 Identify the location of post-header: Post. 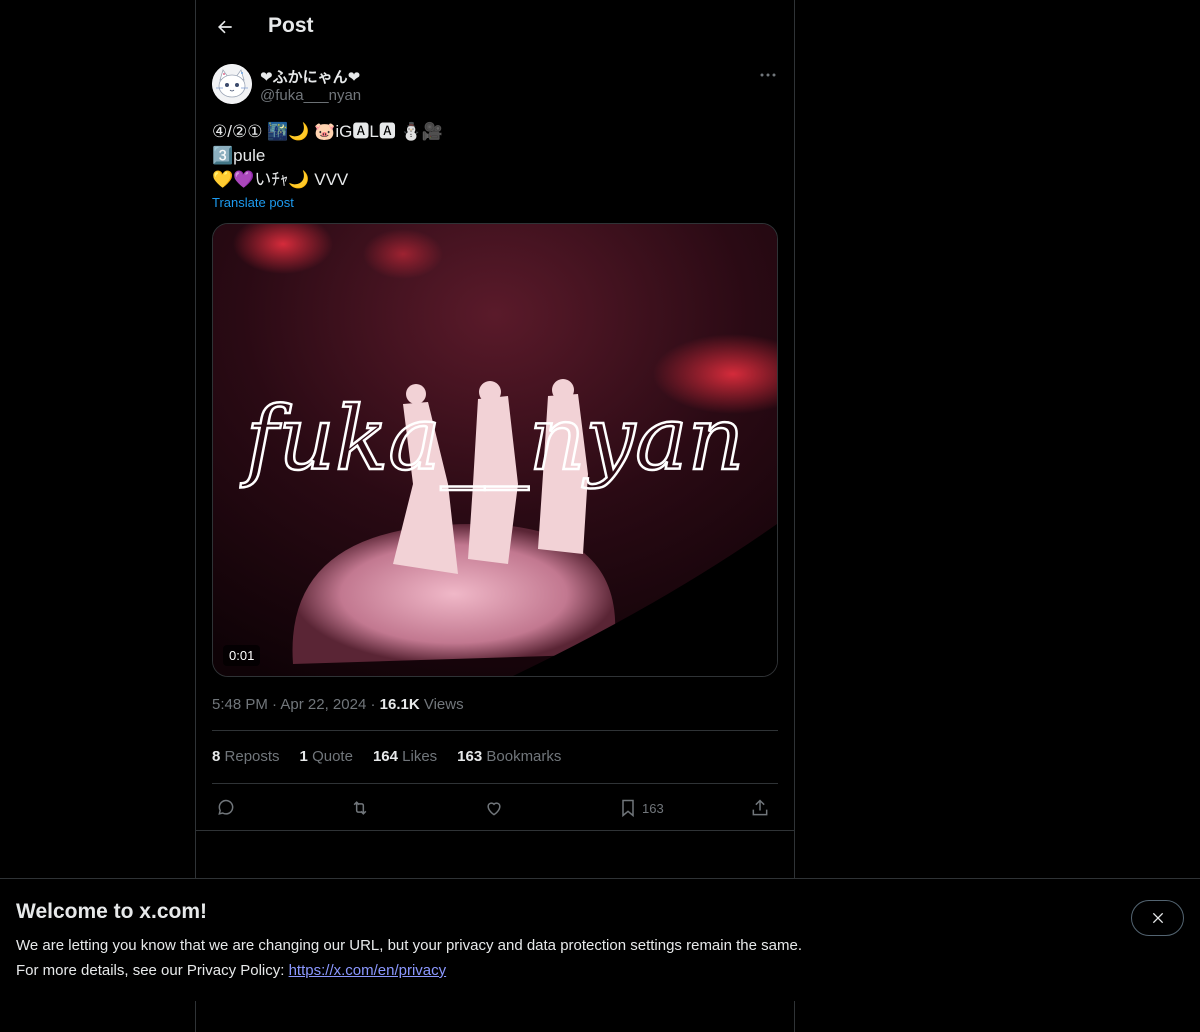
(495, 27).